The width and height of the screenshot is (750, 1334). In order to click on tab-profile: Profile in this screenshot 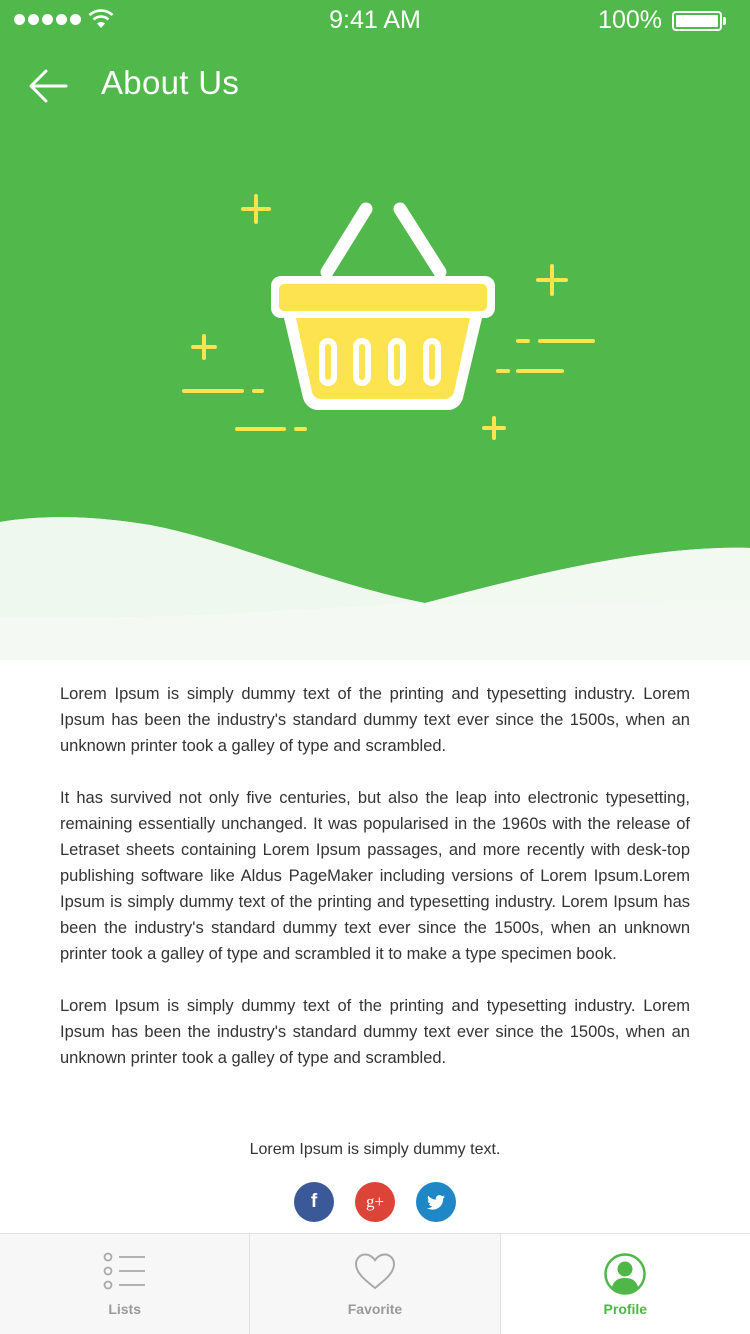, I will do `click(625, 1284)`.